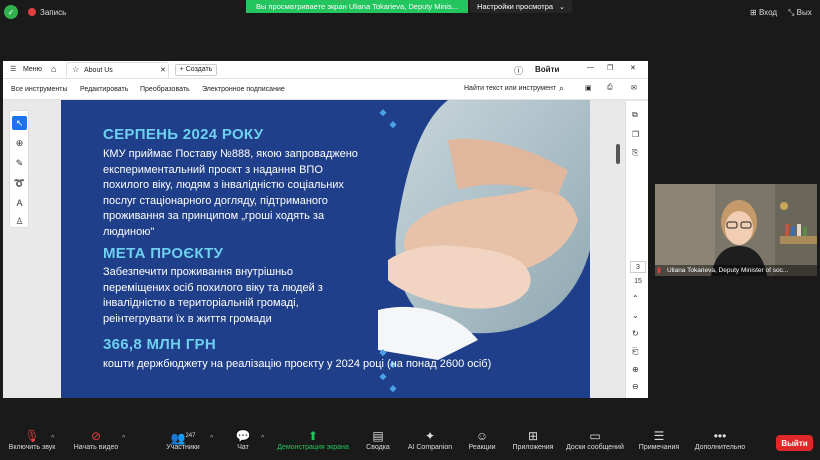  Describe the element at coordinates (117, 70) in the screenshot. I see `tab-about-us: ☆ About Us ✕` at that location.